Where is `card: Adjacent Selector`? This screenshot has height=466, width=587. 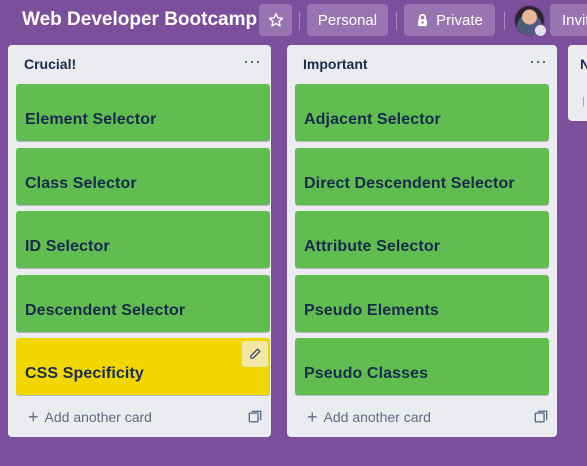 card: Adjacent Selector is located at coordinates (422, 112).